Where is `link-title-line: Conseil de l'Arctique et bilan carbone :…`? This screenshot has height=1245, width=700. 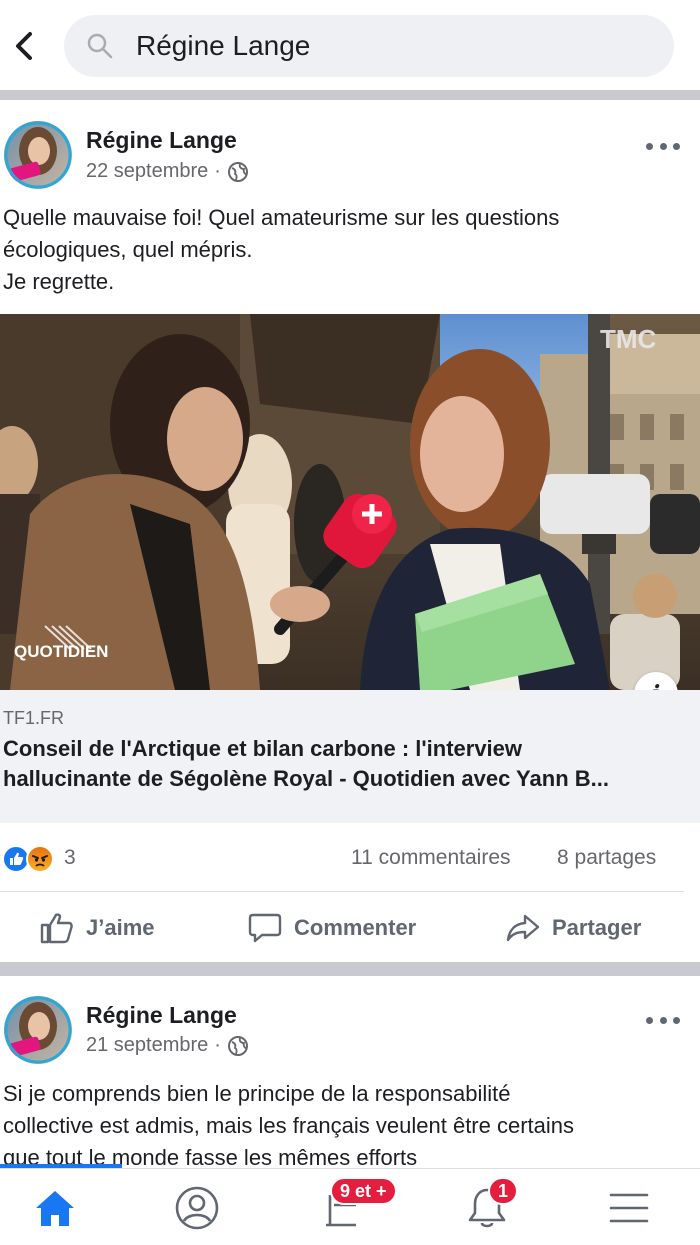 link-title-line: Conseil de l'Arctique et bilan carbone :… is located at coordinates (263, 748).